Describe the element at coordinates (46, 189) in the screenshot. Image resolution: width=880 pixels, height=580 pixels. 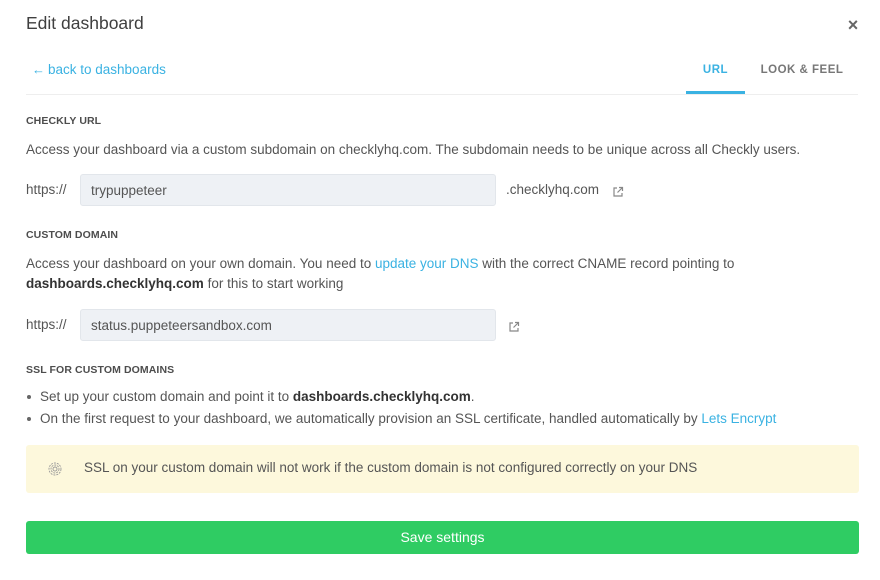
I see `subdomain-prefix: https://` at that location.